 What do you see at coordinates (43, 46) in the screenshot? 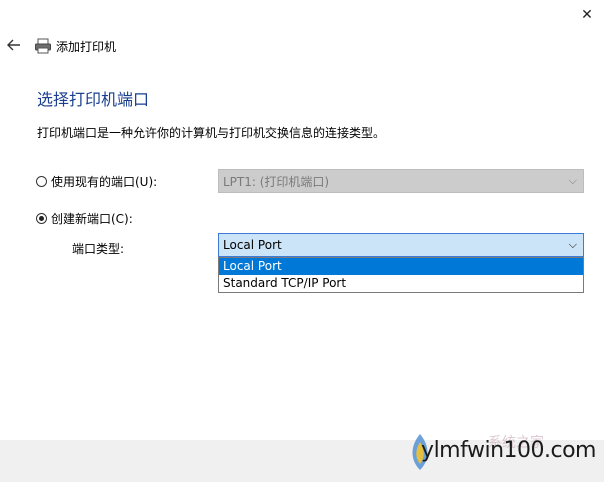
I see `printer-icon` at bounding box center [43, 46].